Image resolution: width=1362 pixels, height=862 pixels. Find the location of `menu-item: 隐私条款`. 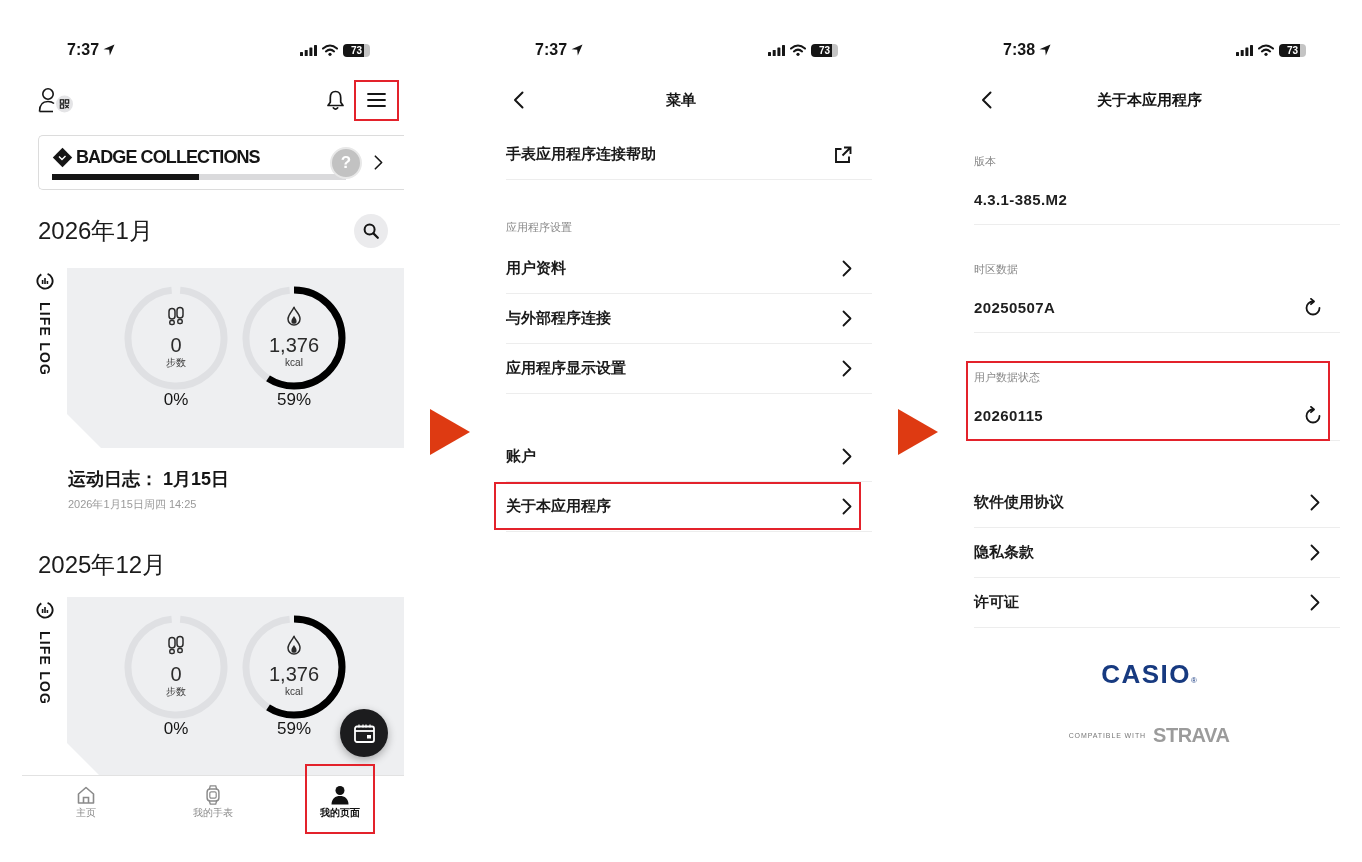

menu-item: 隐私条款 is located at coordinates (1157, 553).